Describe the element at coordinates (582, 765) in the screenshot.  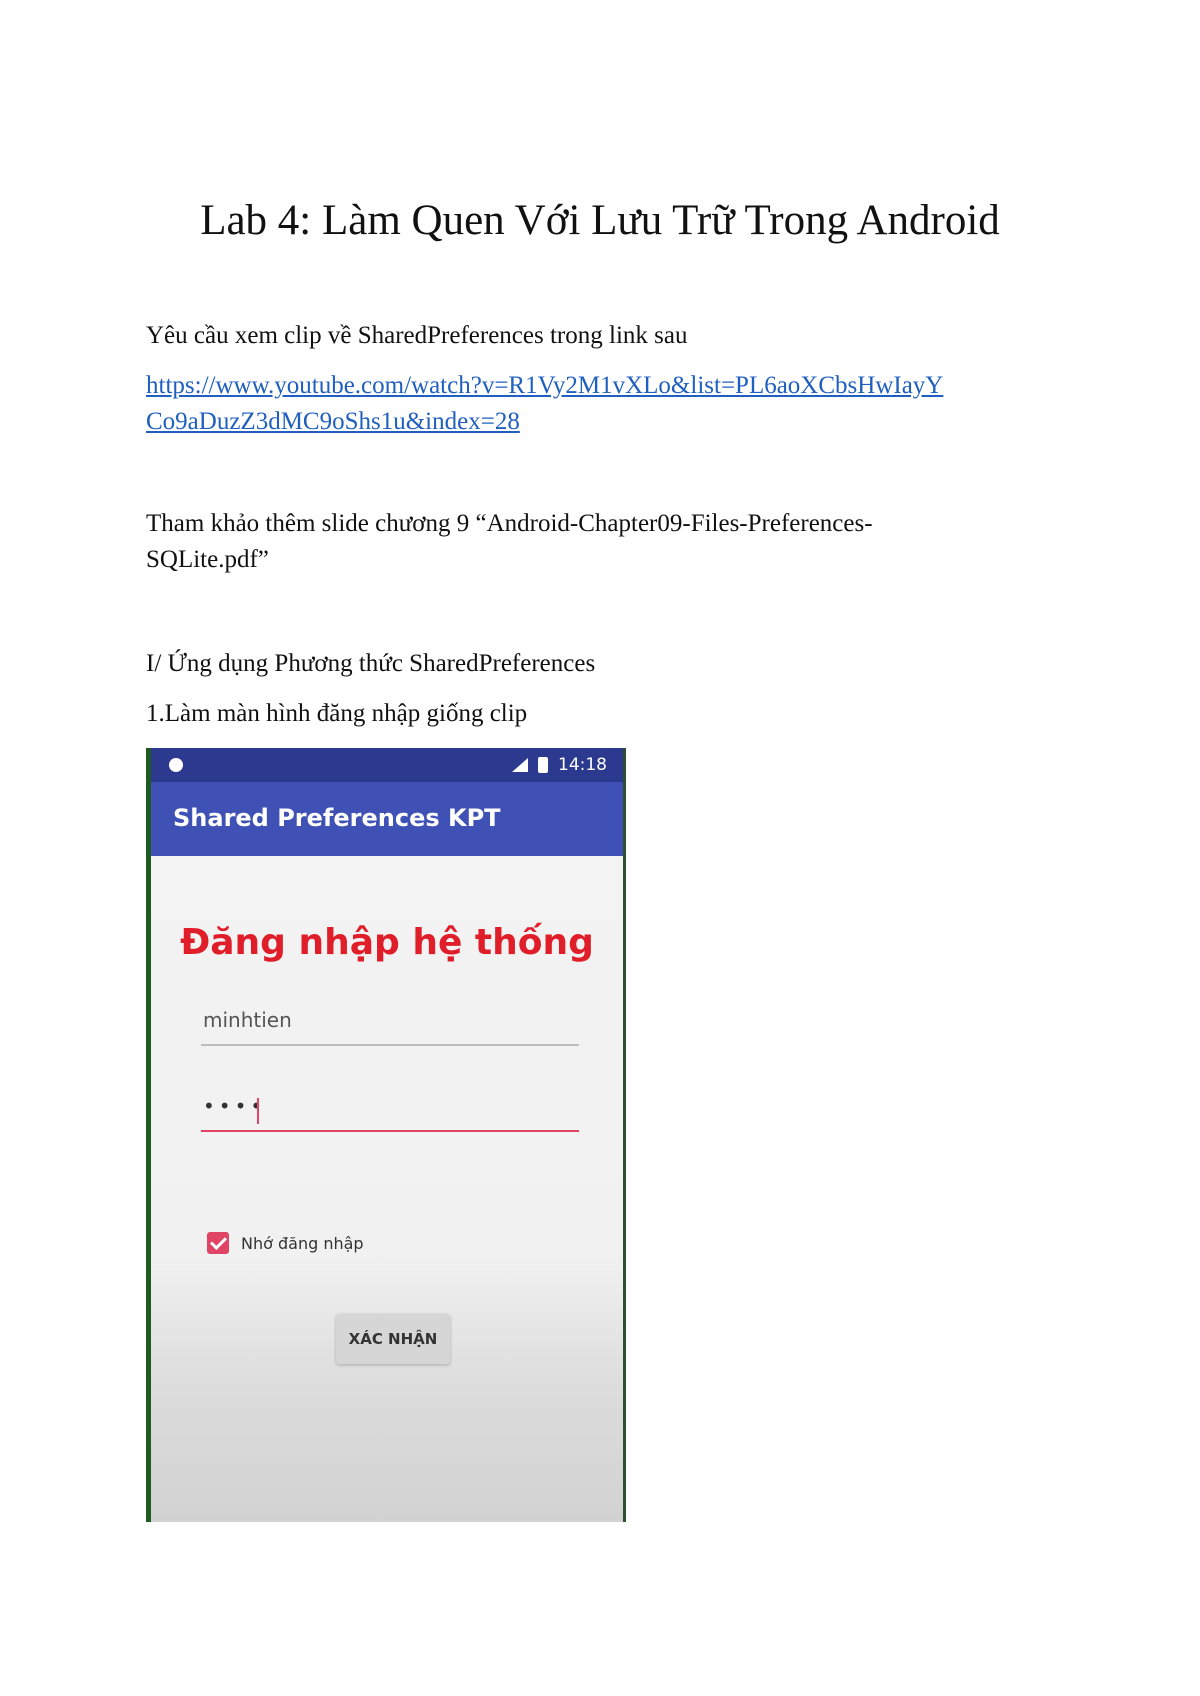
I see `status-time: 14:18` at that location.